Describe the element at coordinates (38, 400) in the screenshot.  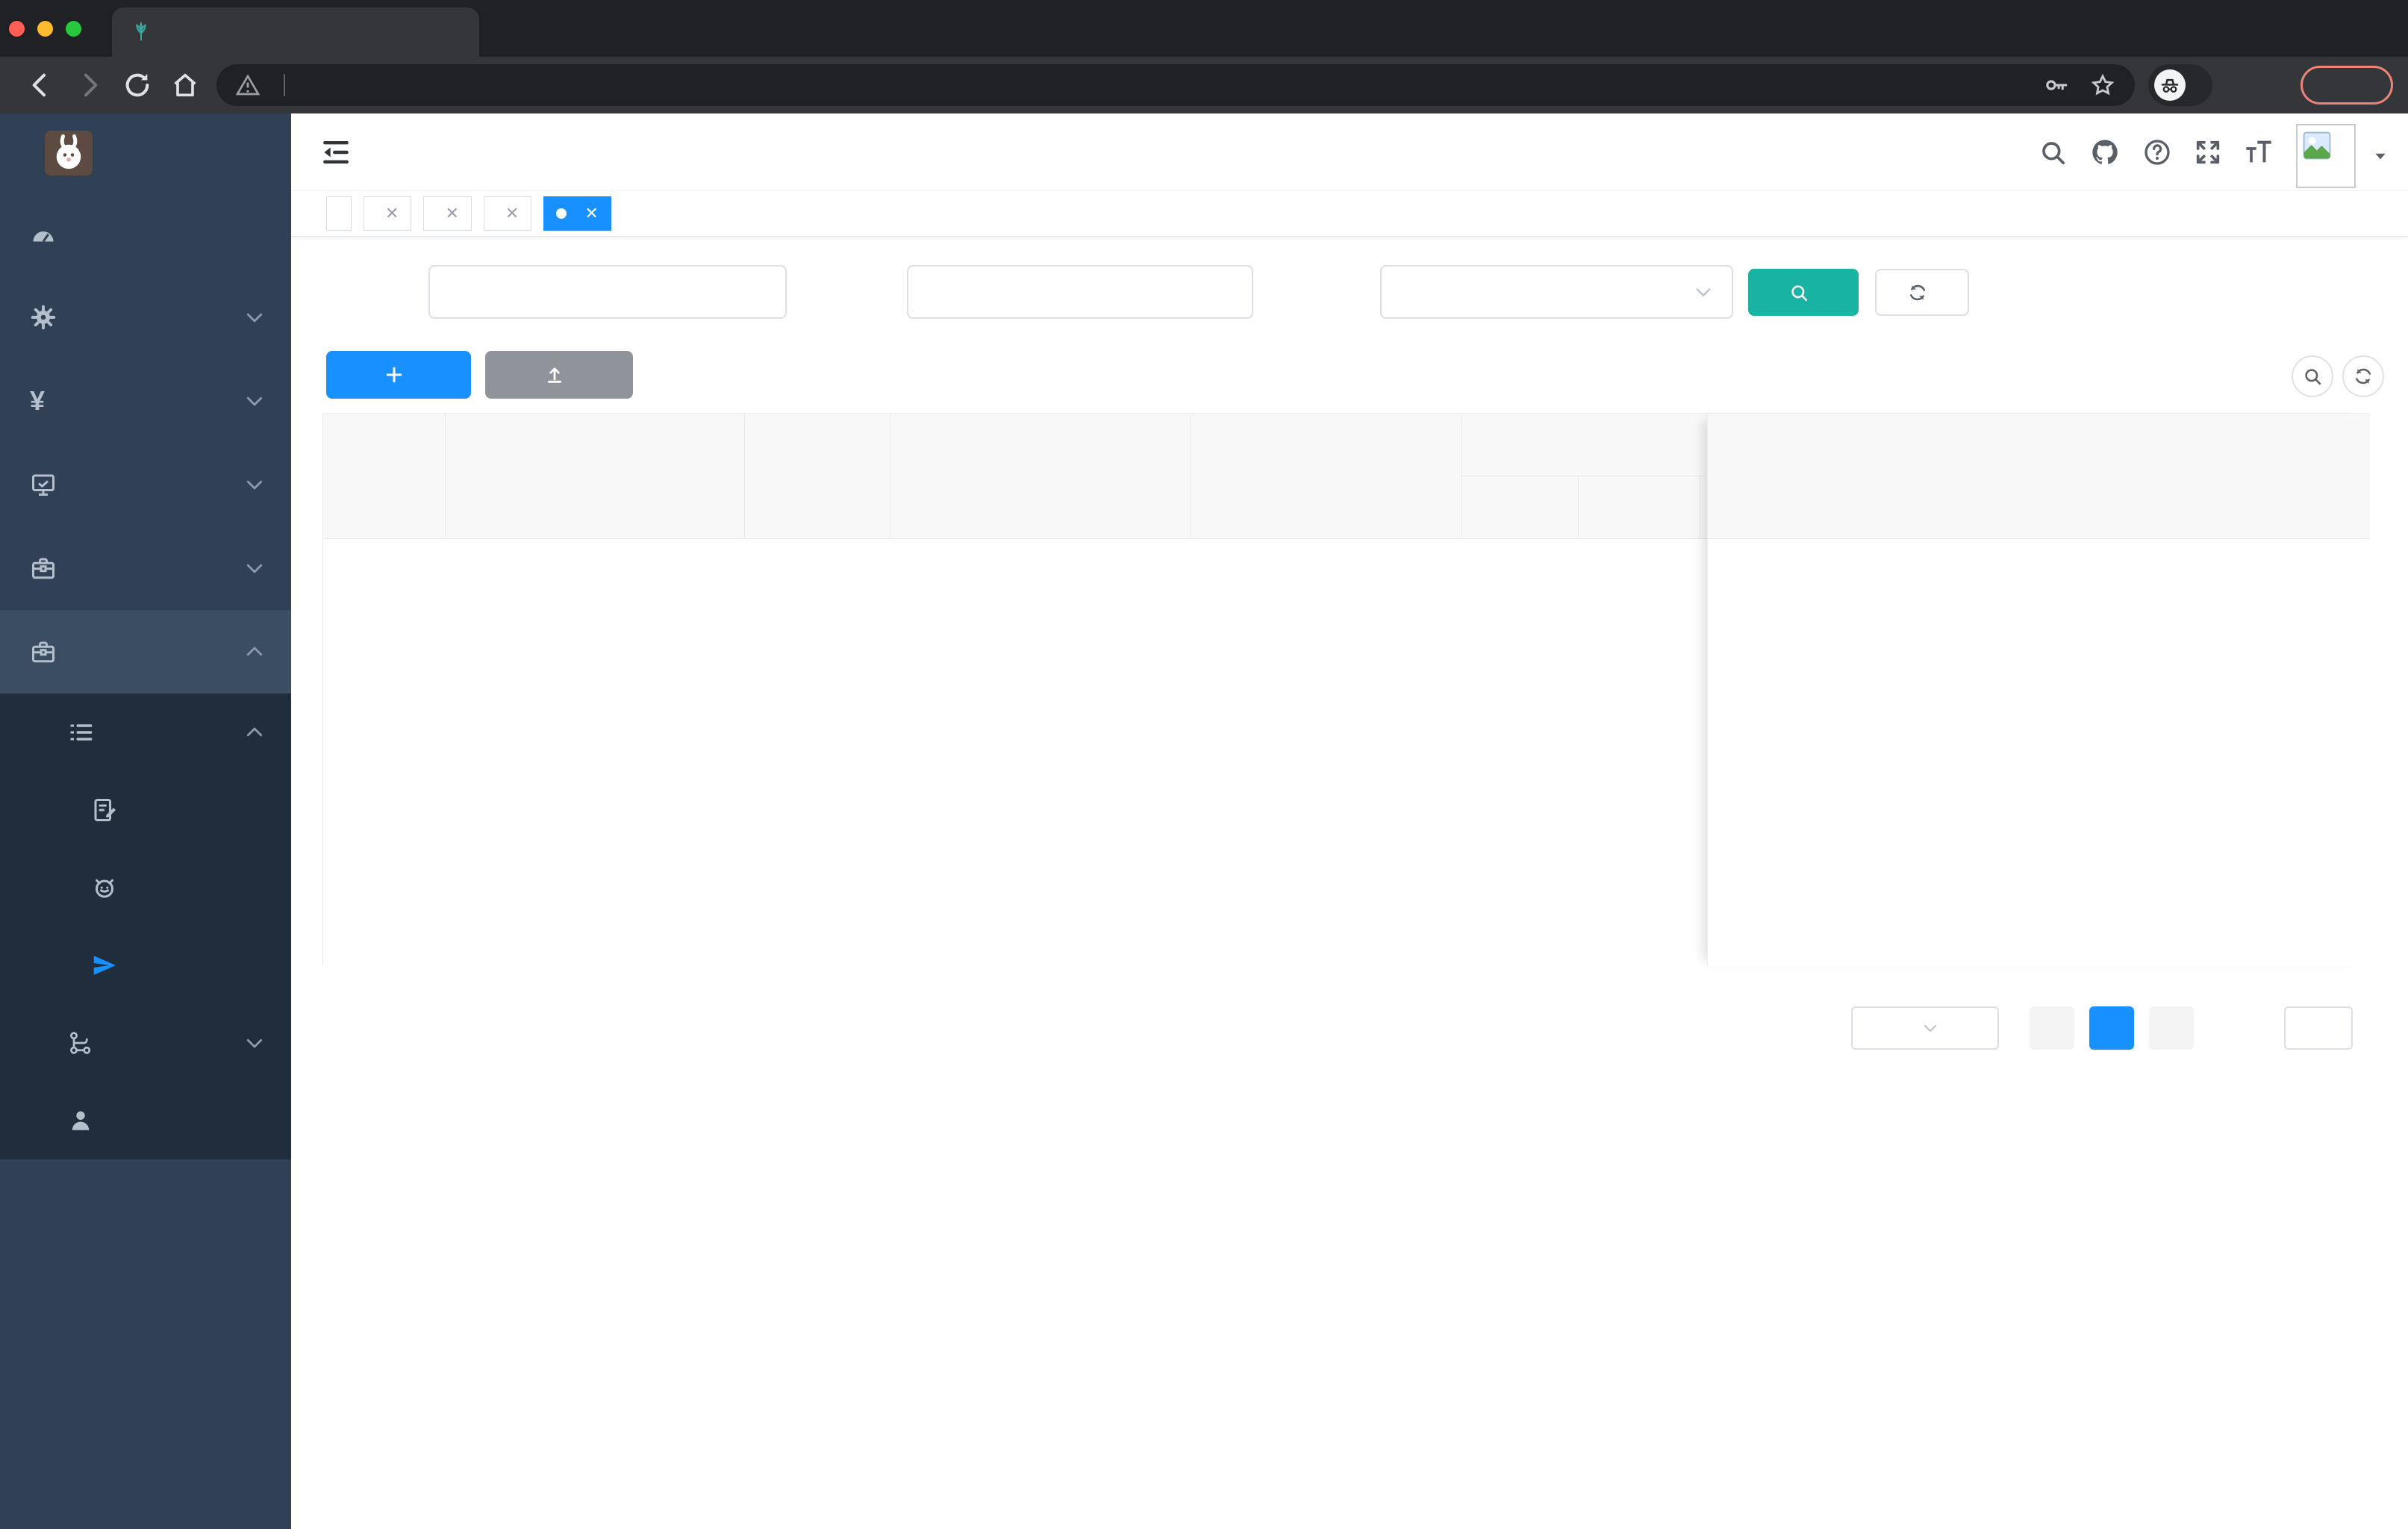
I see `yen-icon: ¥` at that location.